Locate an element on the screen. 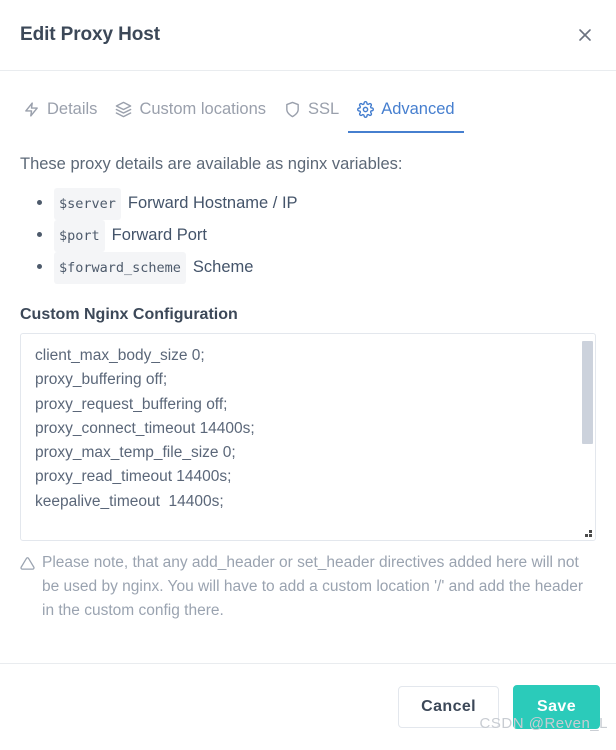 The height and width of the screenshot is (750, 616). config-line: proxy_buffering off; is located at coordinates (101, 380).